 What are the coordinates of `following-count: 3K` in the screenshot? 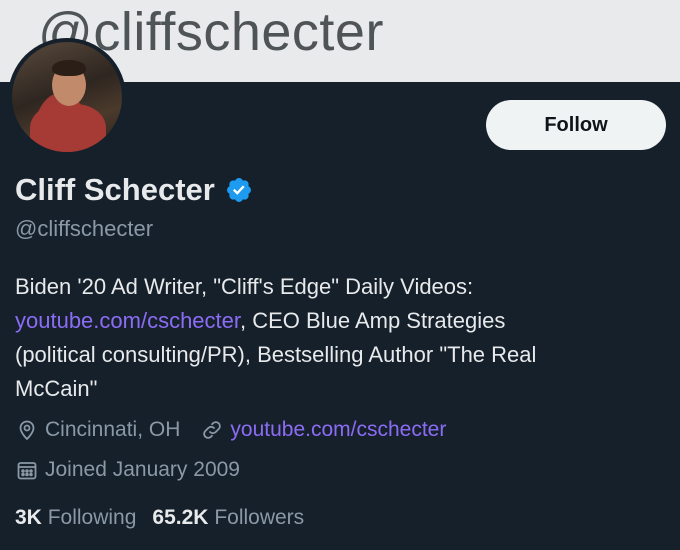 It's located at (28, 517).